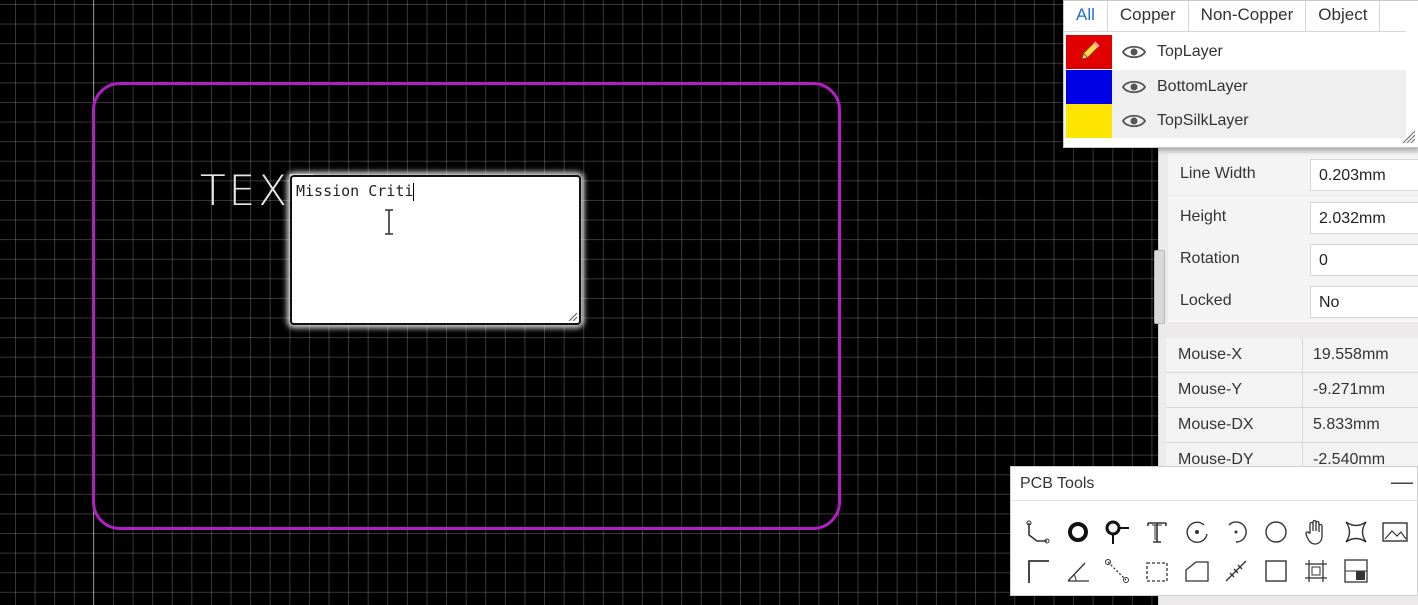 The image size is (1418, 605). What do you see at coordinates (1356, 532) in the screenshot?
I see `hole-tool-icon` at bounding box center [1356, 532].